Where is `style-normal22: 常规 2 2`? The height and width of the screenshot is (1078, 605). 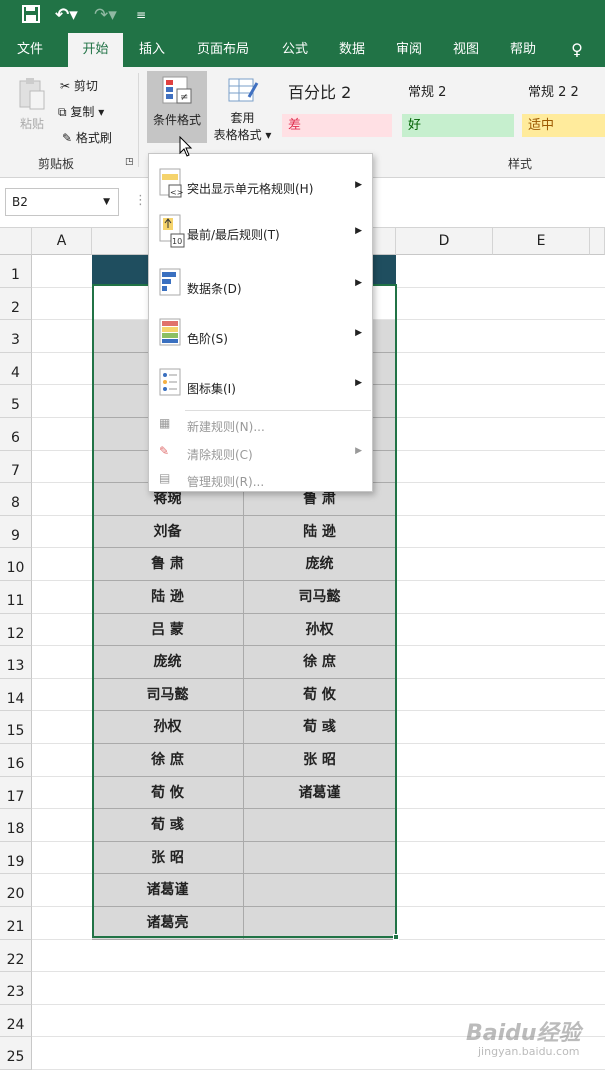 style-normal22: 常规 2 2 is located at coordinates (563, 92).